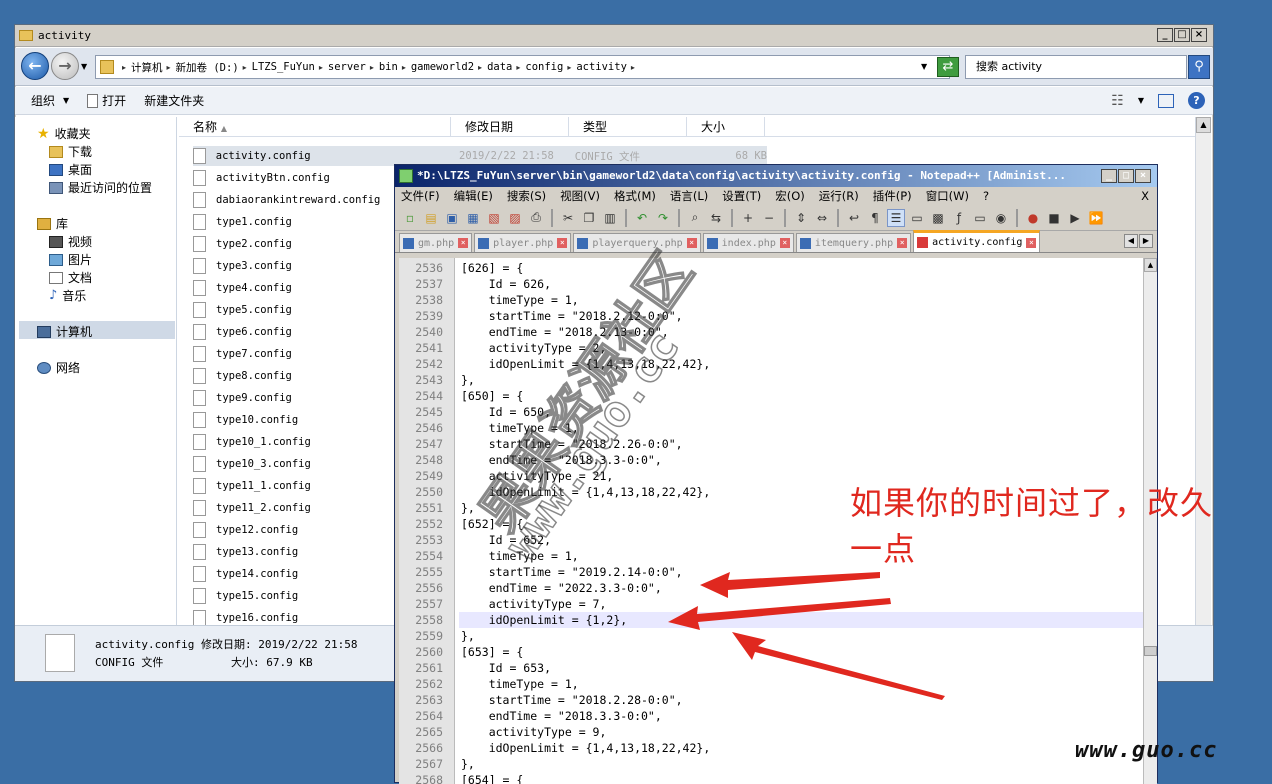 This screenshot has width=1272, height=784. Describe the element at coordinates (1032, 503) in the screenshot. I see `annotation-line1: 如果你的时间过了，改久` at that location.